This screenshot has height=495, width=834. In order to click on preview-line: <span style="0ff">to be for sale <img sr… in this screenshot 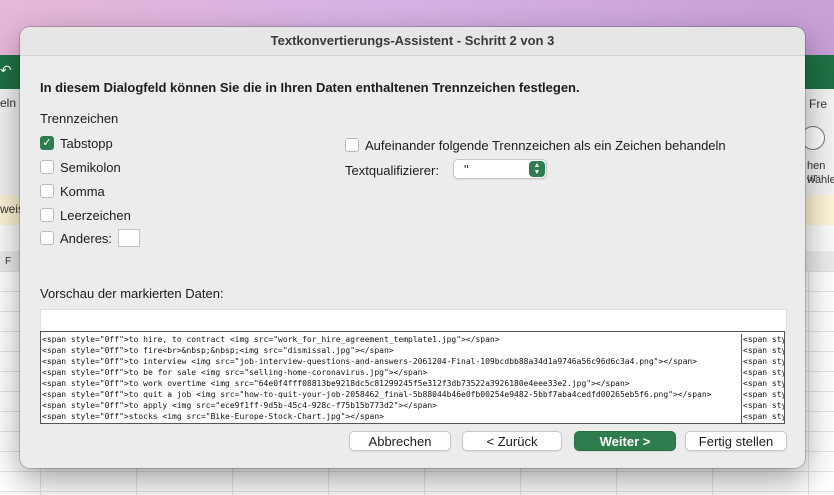, I will do `click(235, 372)`.